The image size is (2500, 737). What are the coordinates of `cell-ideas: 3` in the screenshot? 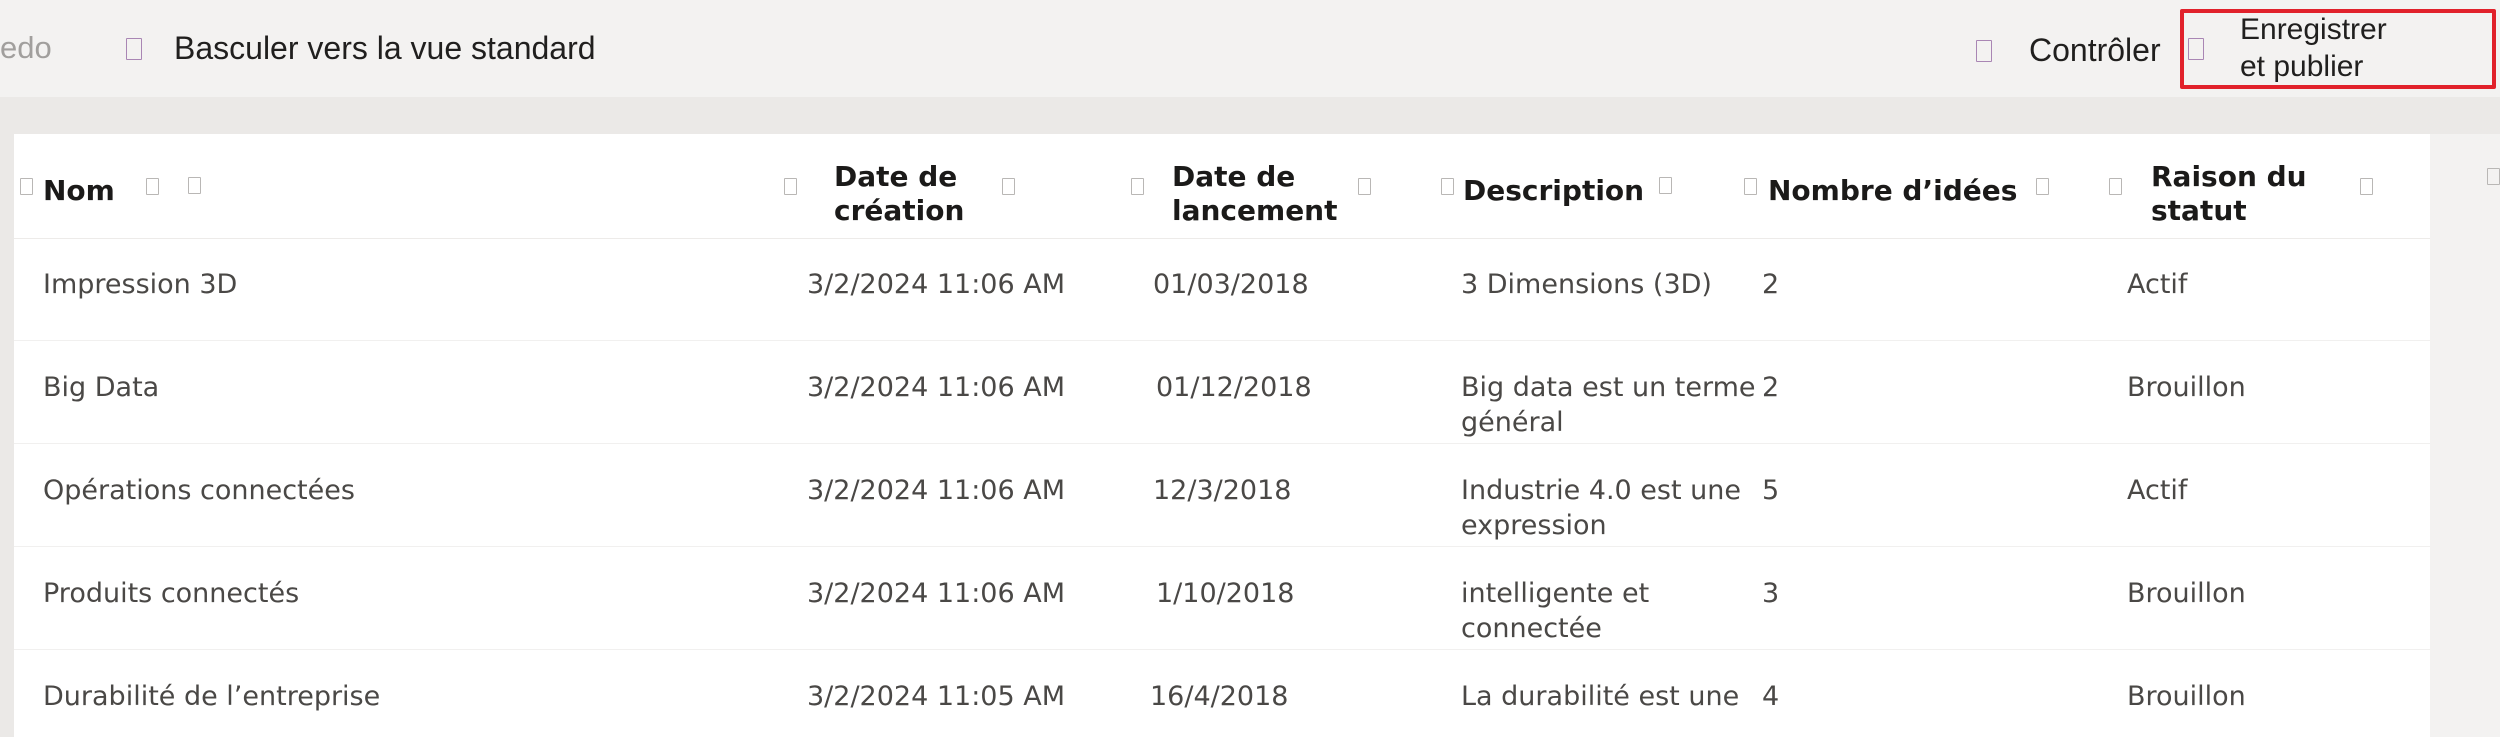 It's located at (1771, 593).